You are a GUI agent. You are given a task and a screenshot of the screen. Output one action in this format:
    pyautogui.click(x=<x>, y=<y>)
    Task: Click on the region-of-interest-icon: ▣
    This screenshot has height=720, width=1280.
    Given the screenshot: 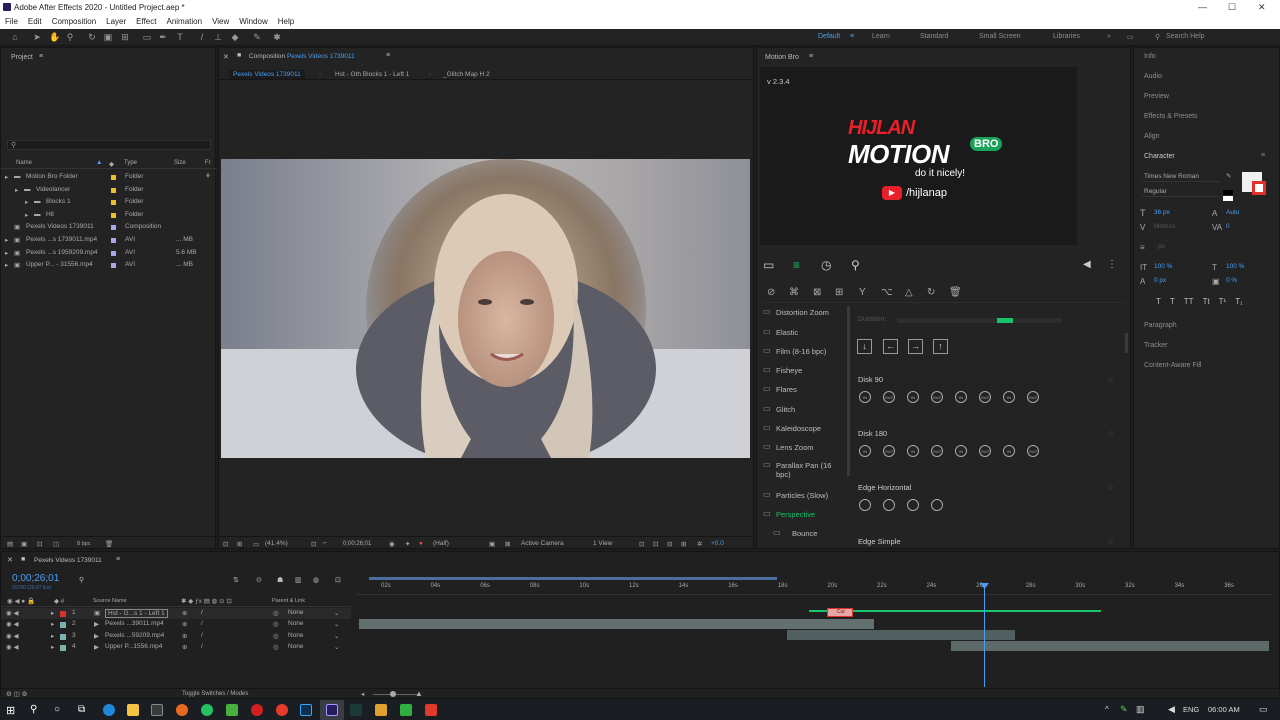 What is the action you would take?
    pyautogui.click(x=492, y=544)
    